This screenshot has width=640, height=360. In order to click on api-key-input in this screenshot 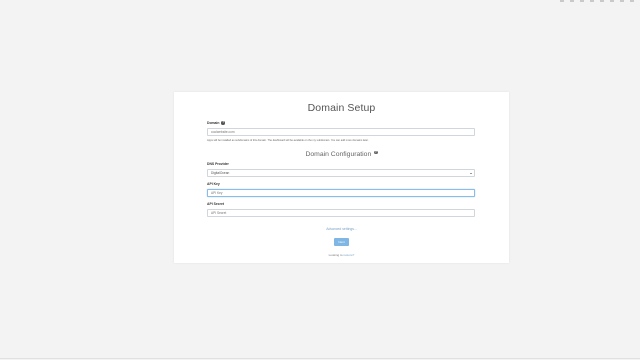, I will do `click(341, 193)`.